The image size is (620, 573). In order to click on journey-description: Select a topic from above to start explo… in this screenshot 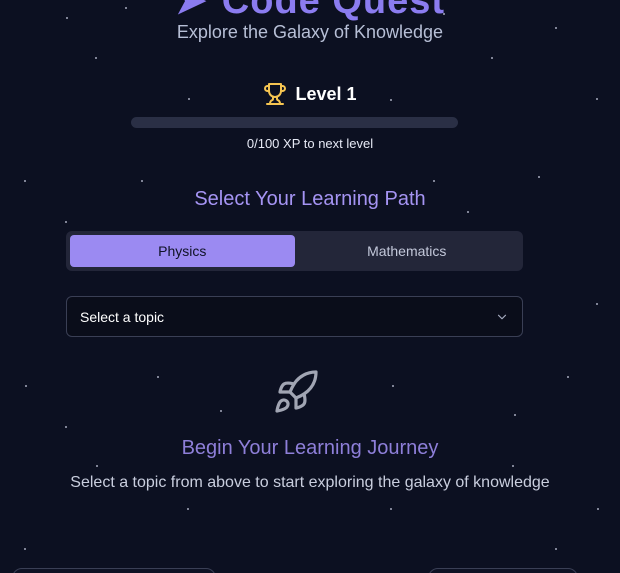, I will do `click(310, 482)`.